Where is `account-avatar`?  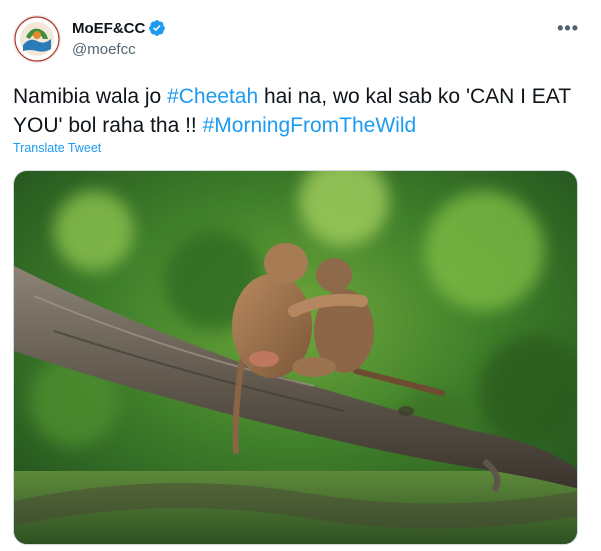
account-avatar is located at coordinates (37, 39).